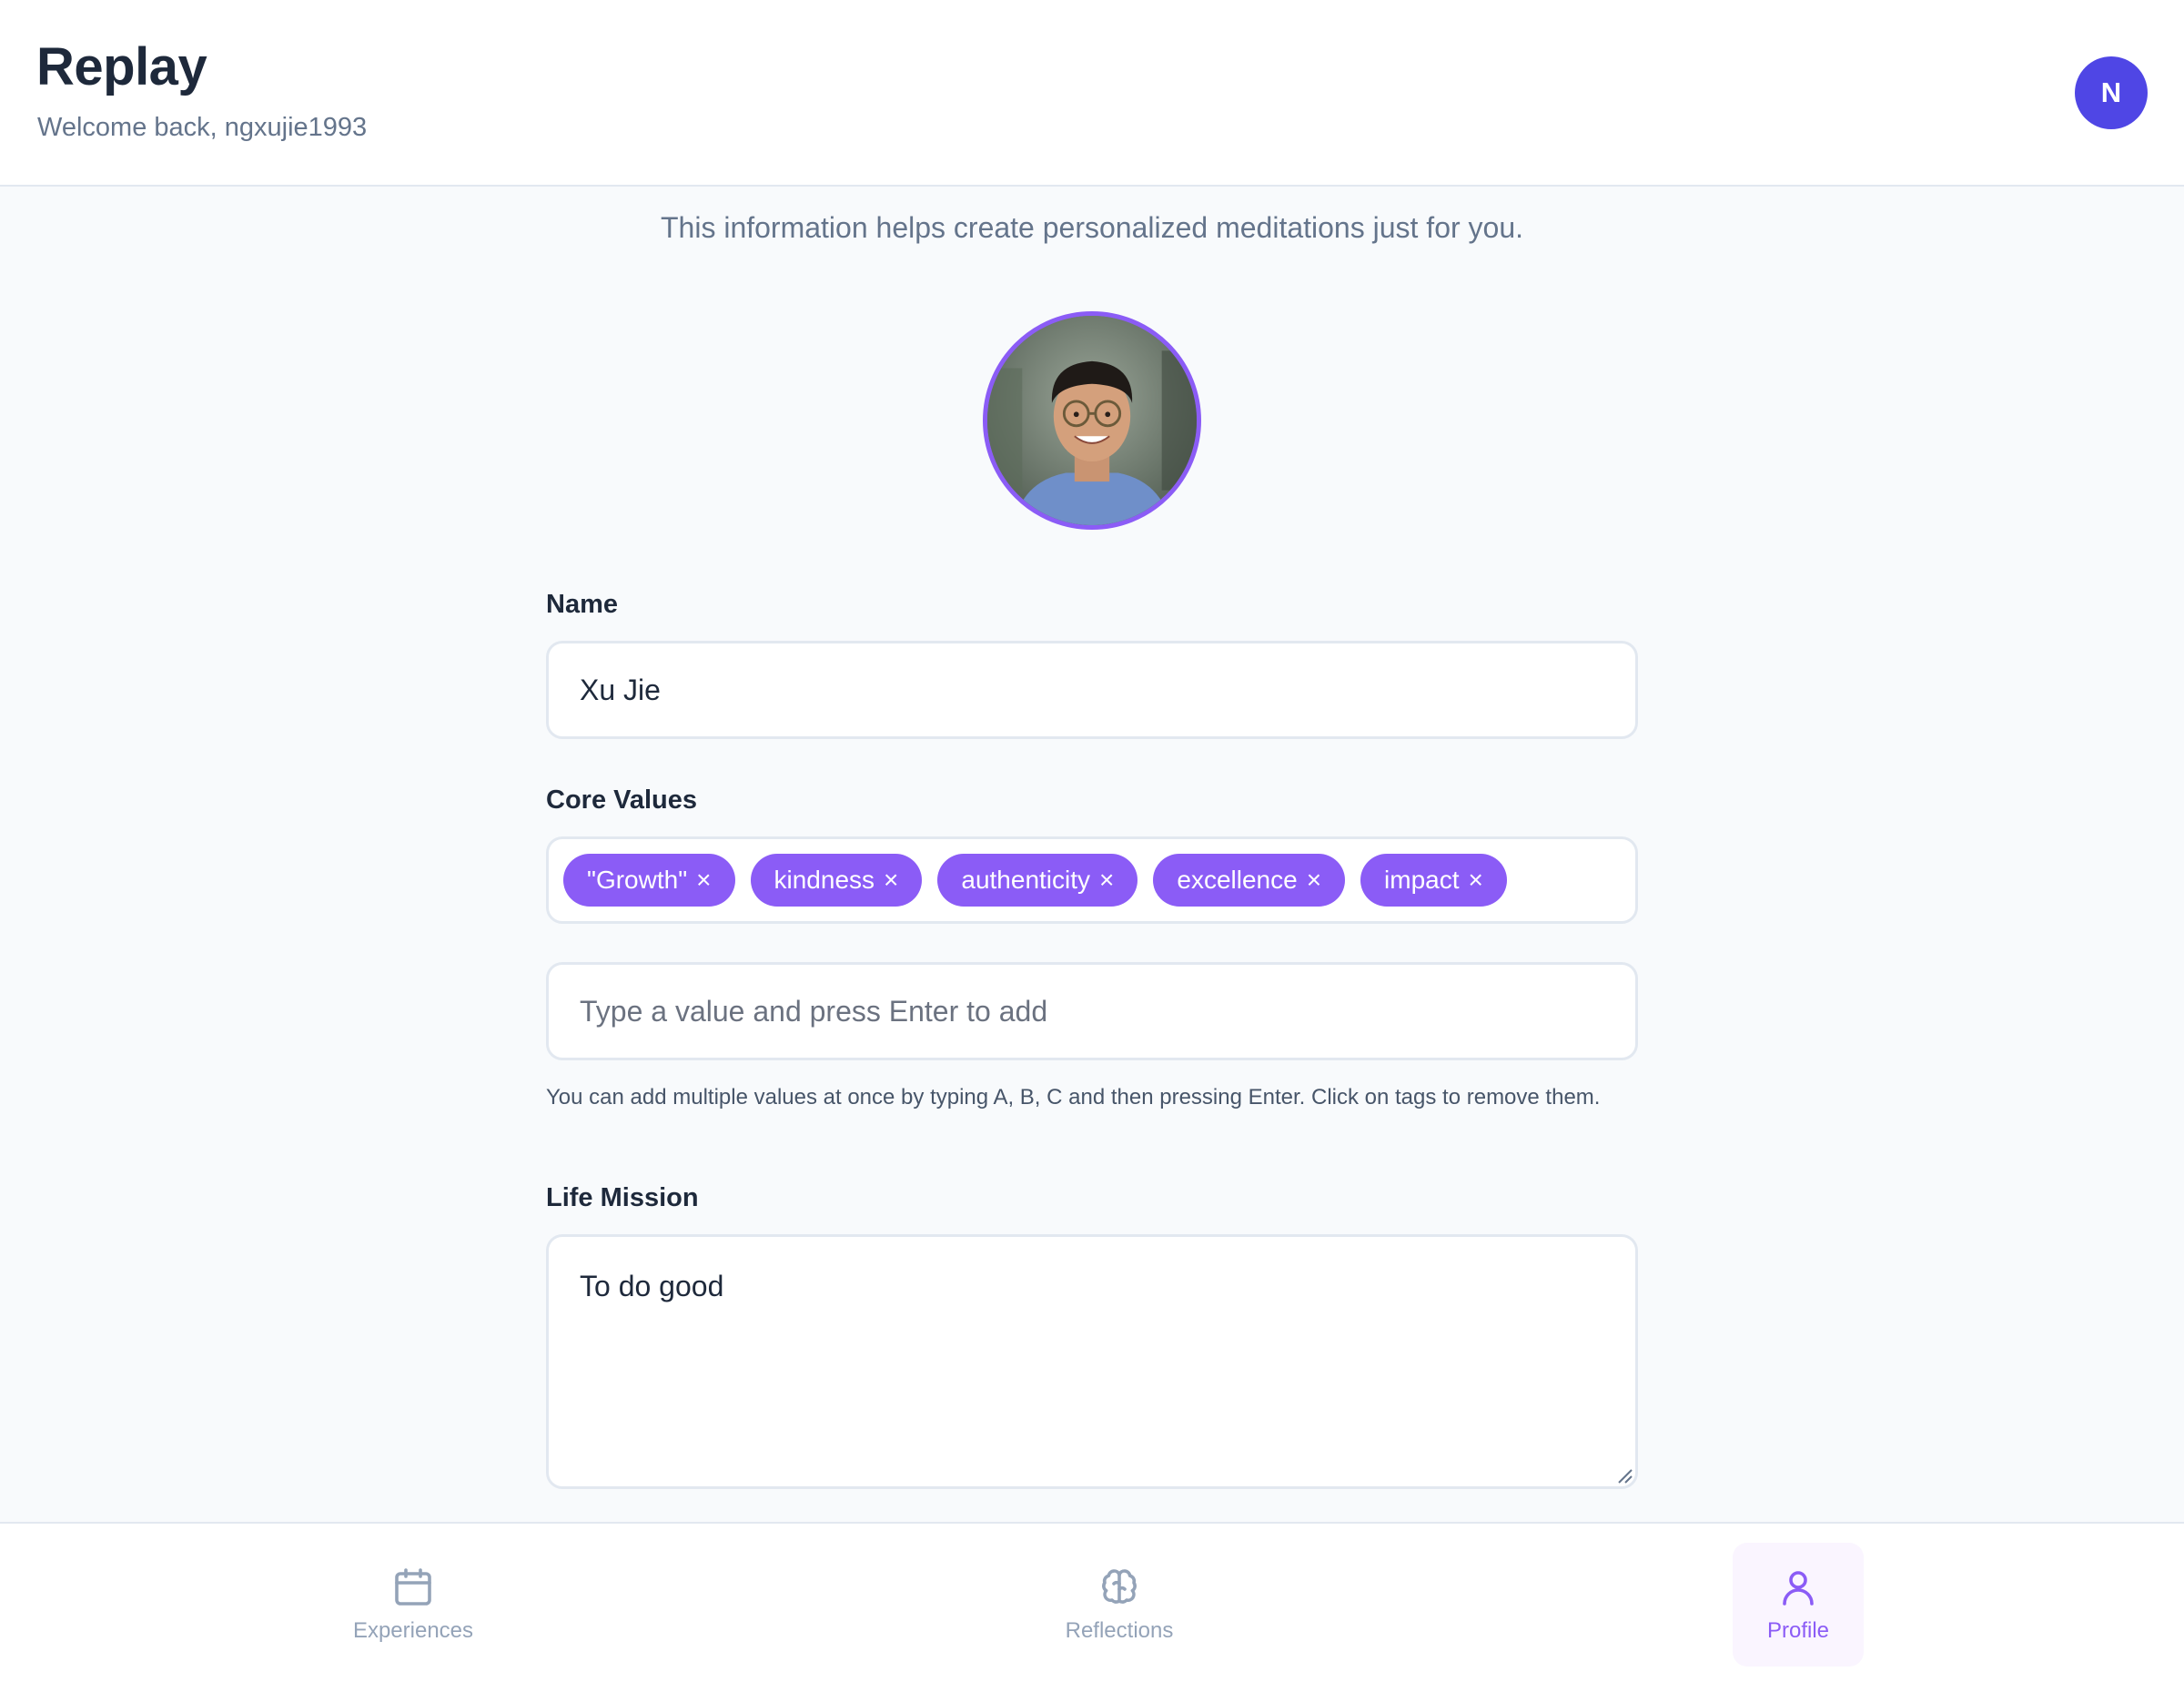 The height and width of the screenshot is (1682, 2184). I want to click on value-tag: authenticity ×, so click(1037, 881).